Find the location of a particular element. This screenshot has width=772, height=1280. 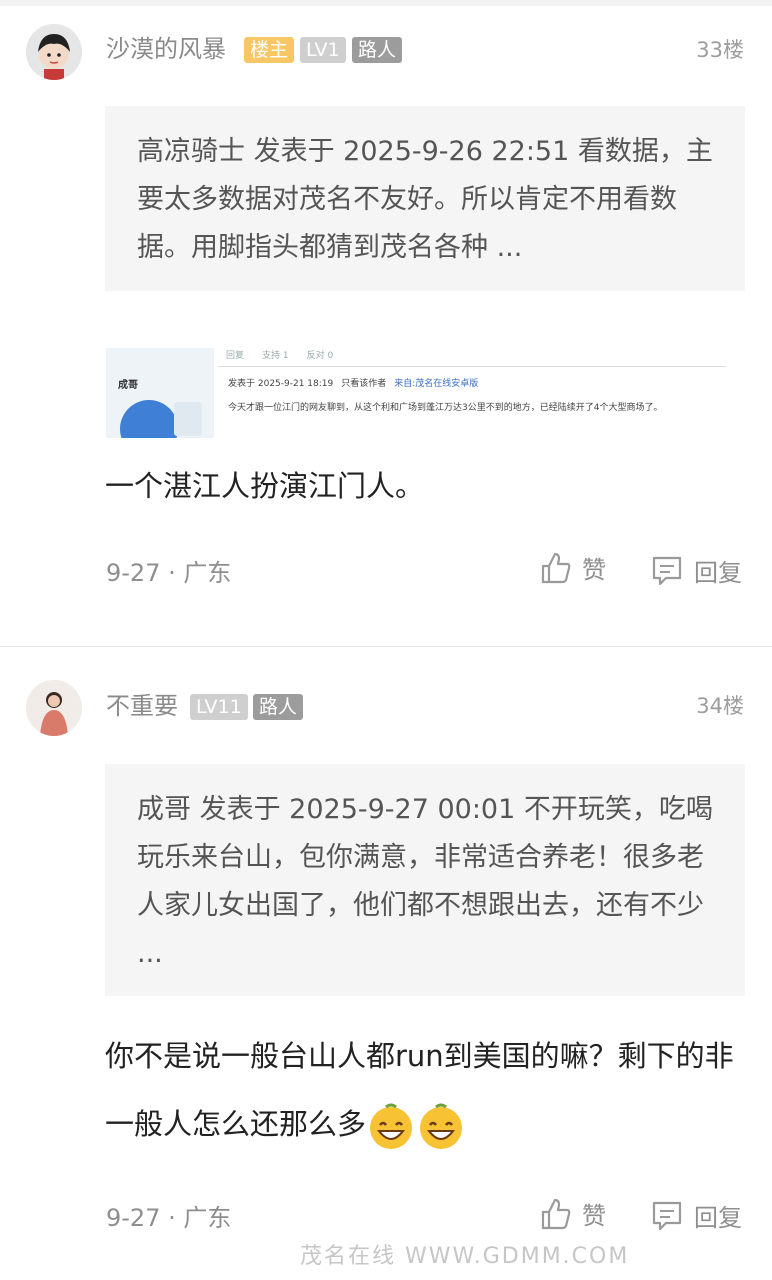

comment-separator is located at coordinates (386, 646).